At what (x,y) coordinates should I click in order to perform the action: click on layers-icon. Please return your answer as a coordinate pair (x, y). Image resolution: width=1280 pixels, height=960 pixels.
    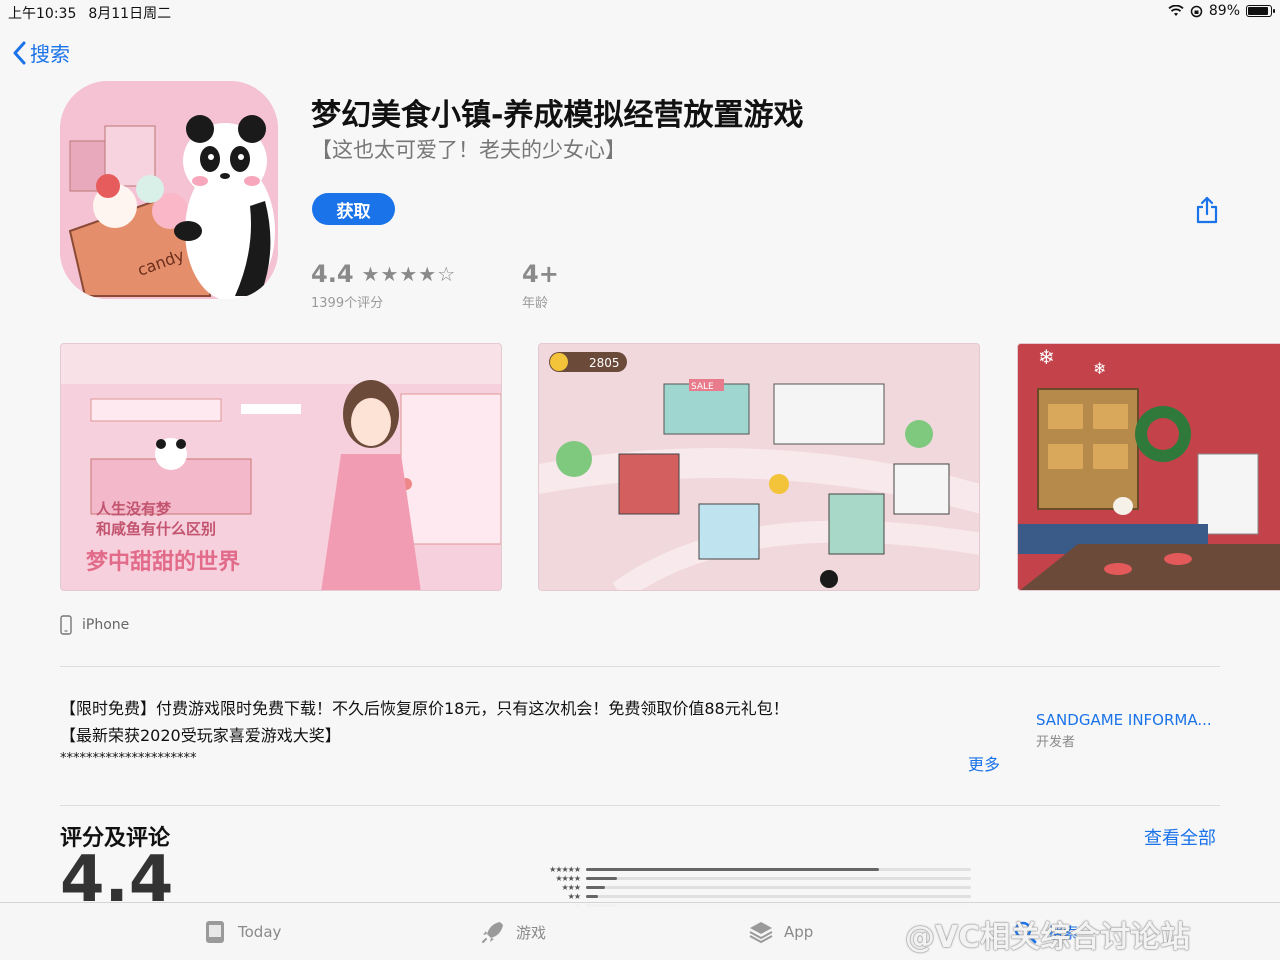
    Looking at the image, I should click on (761, 933).